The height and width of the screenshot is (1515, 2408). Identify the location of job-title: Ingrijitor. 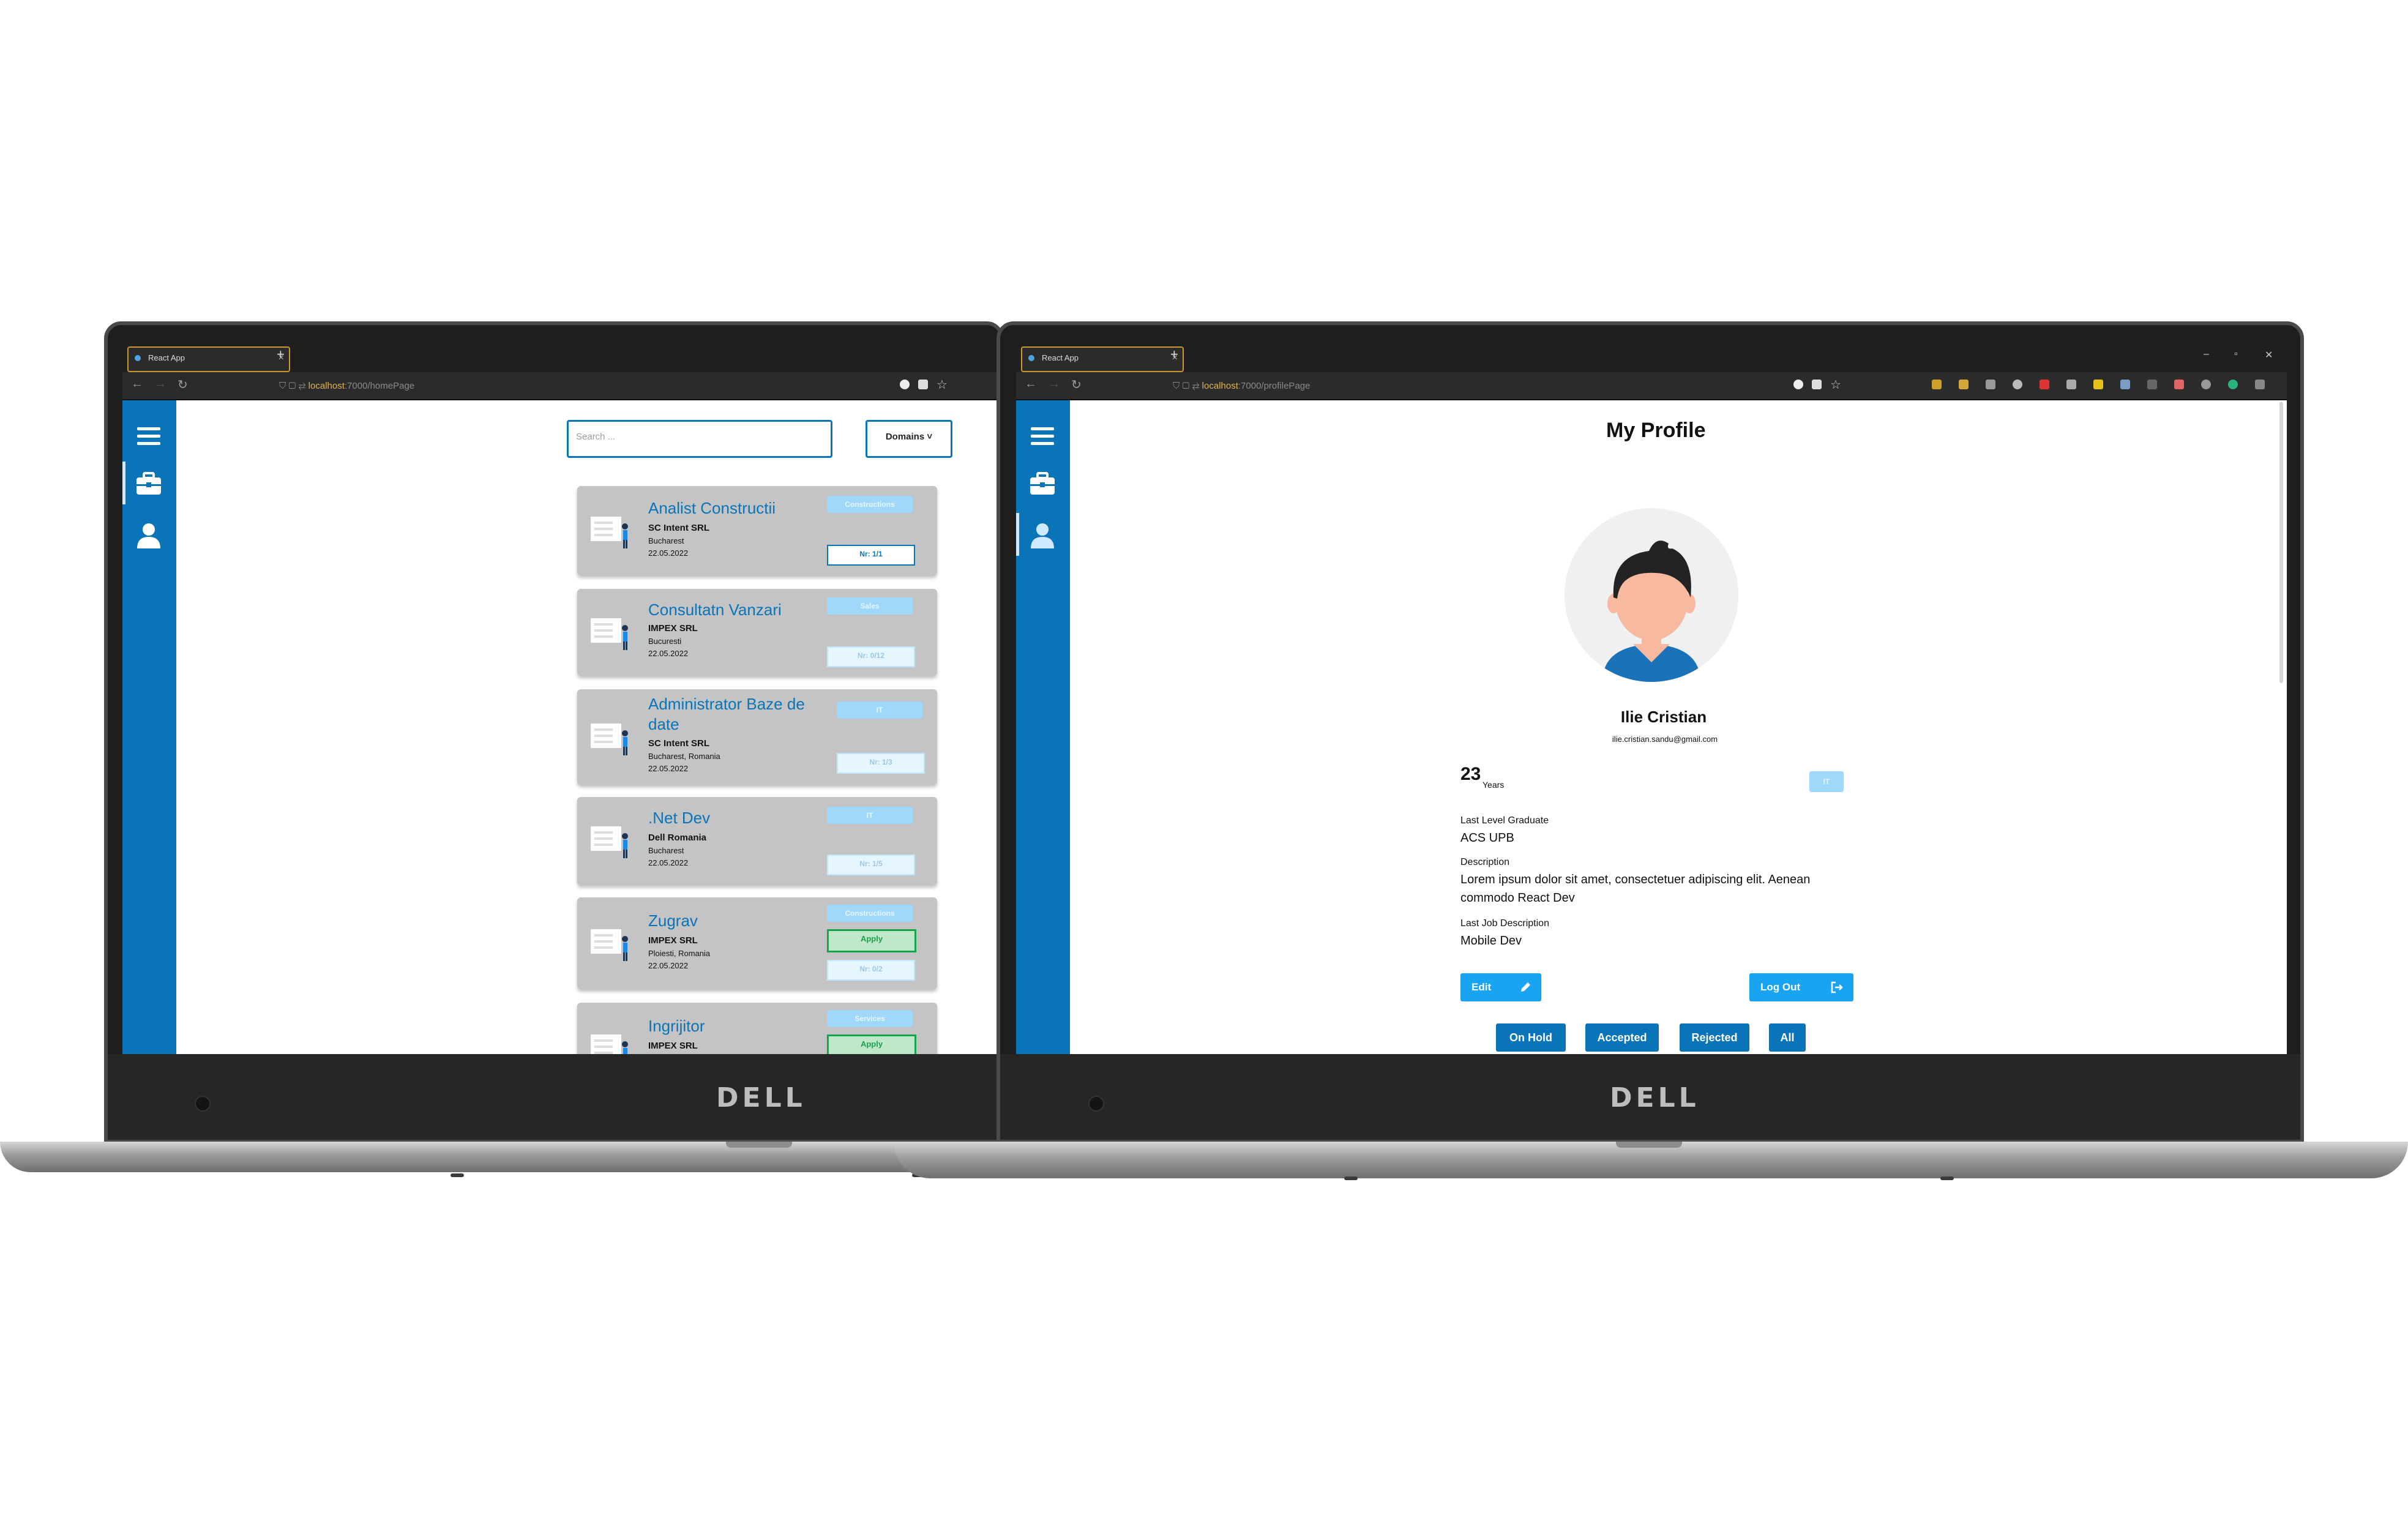
(740, 1026).